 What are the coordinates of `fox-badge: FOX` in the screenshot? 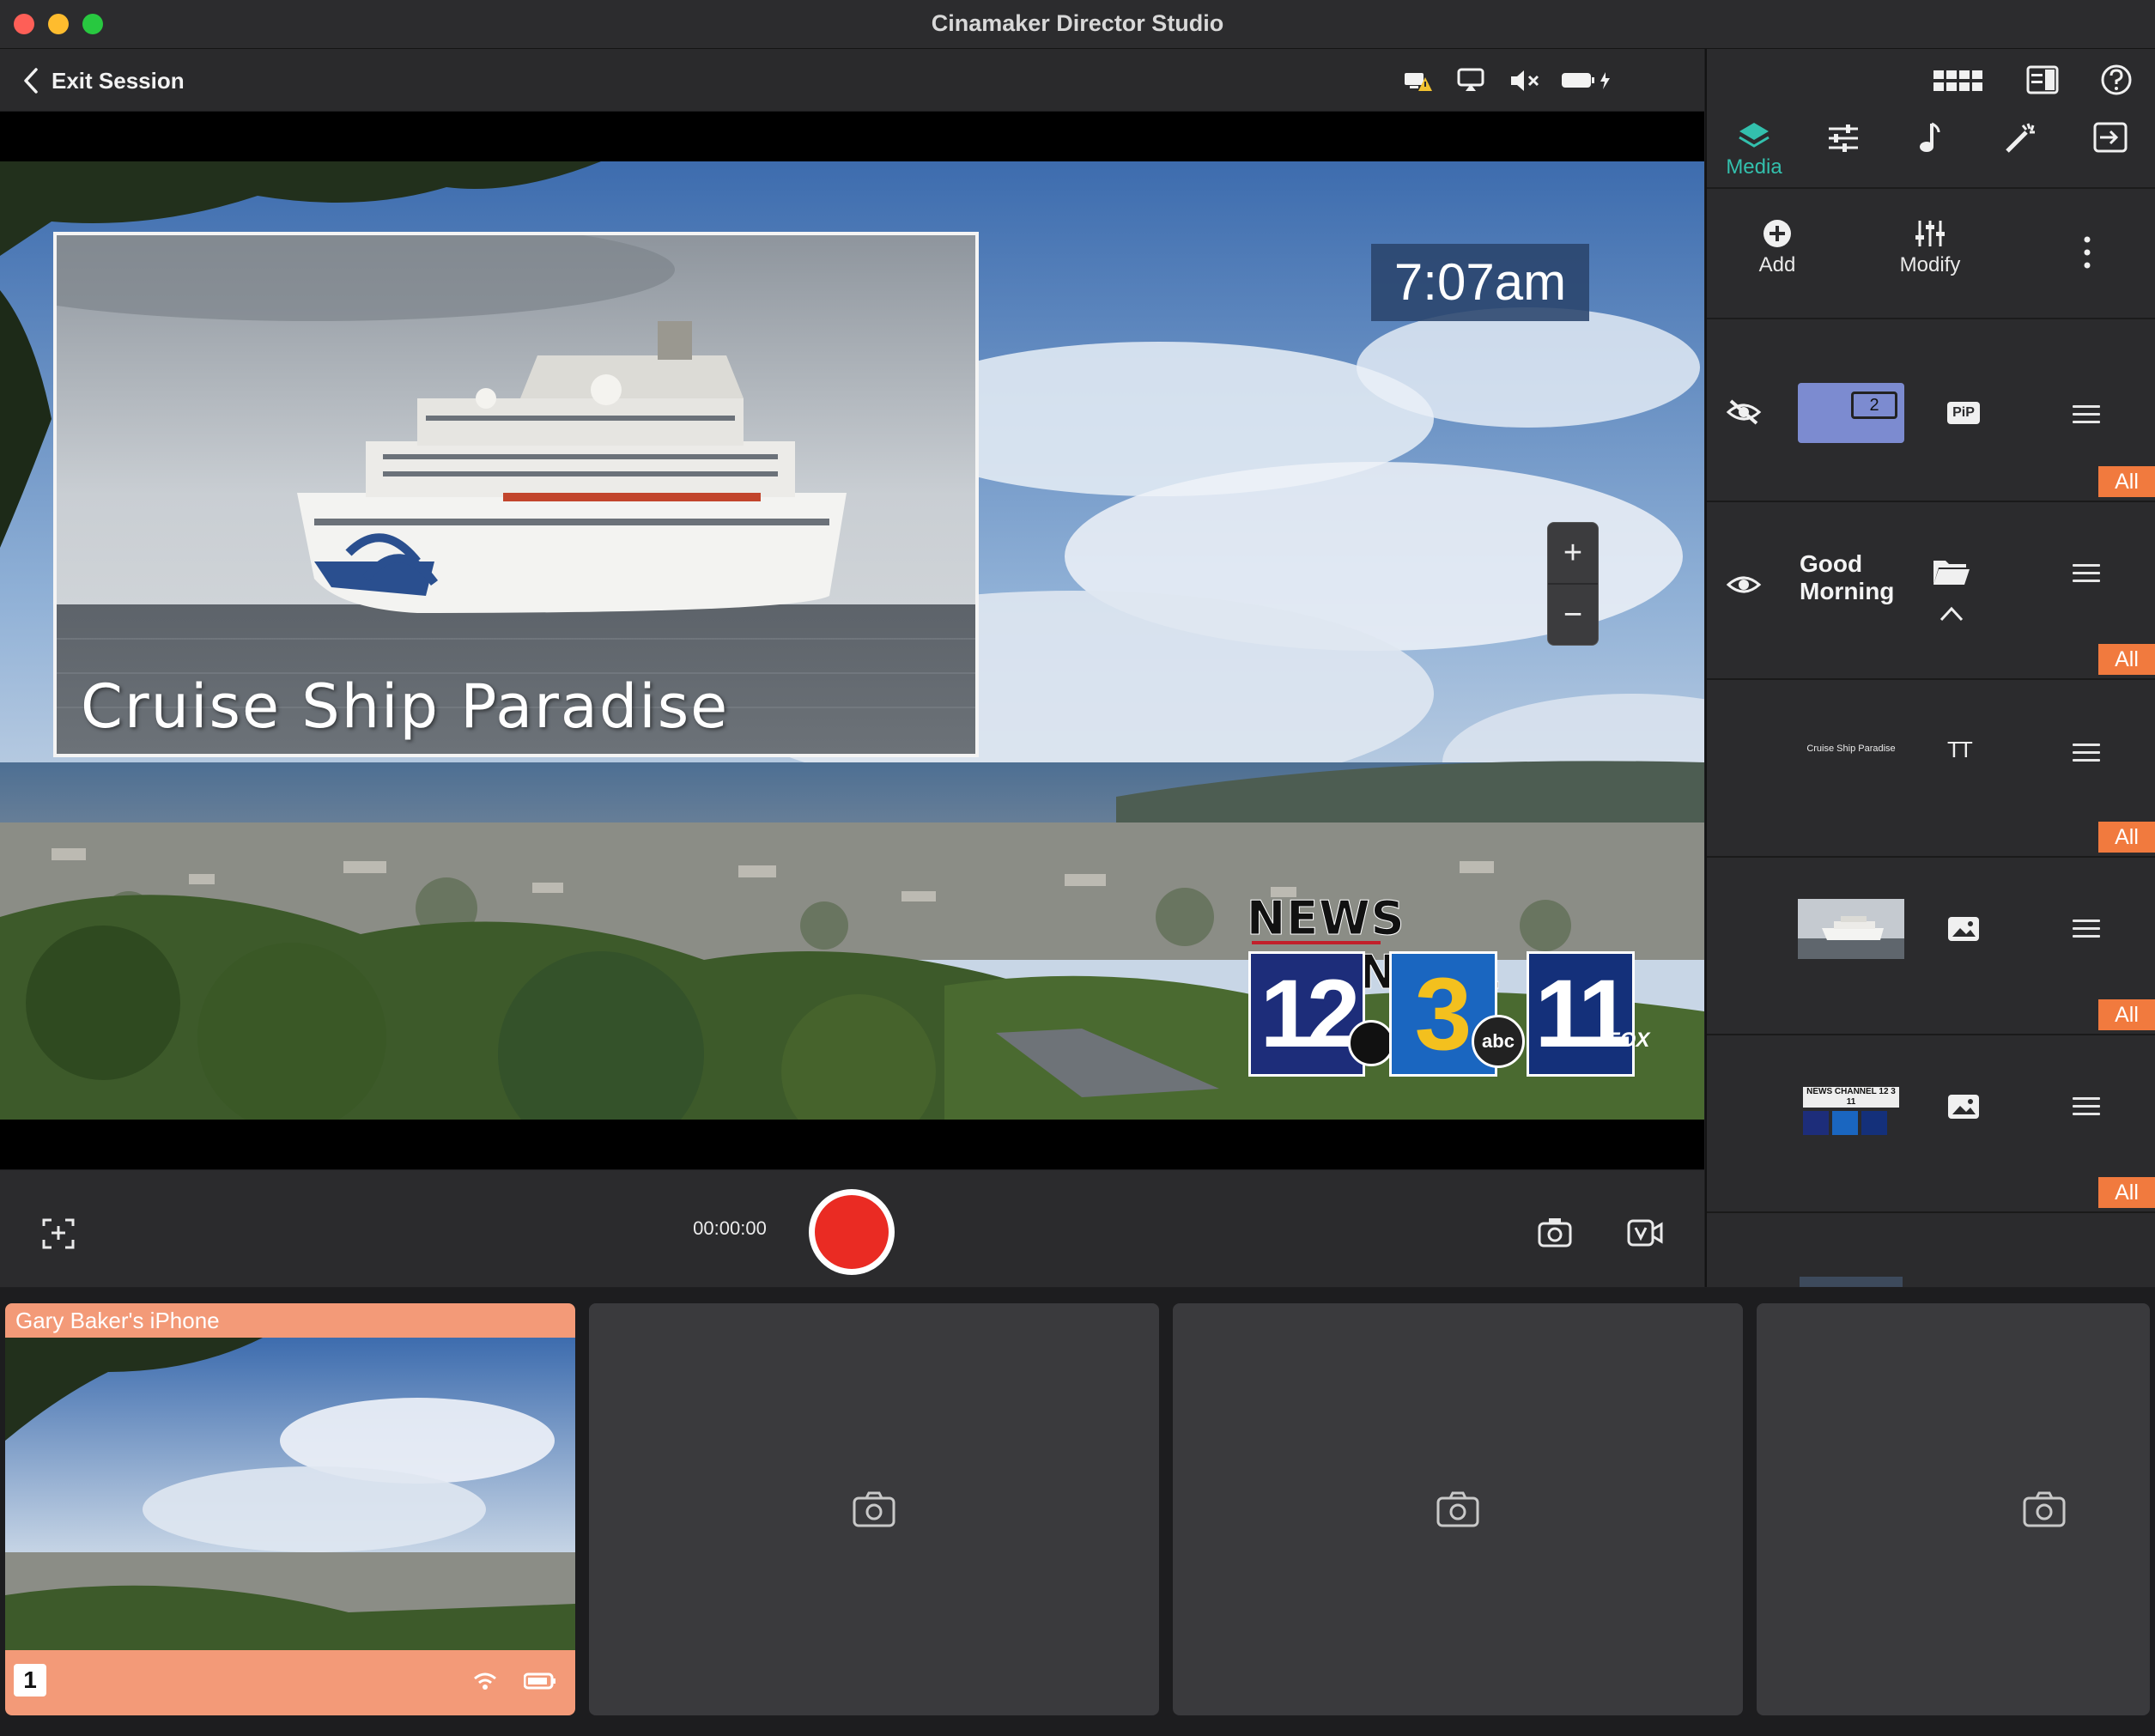 It's located at (1628, 1040).